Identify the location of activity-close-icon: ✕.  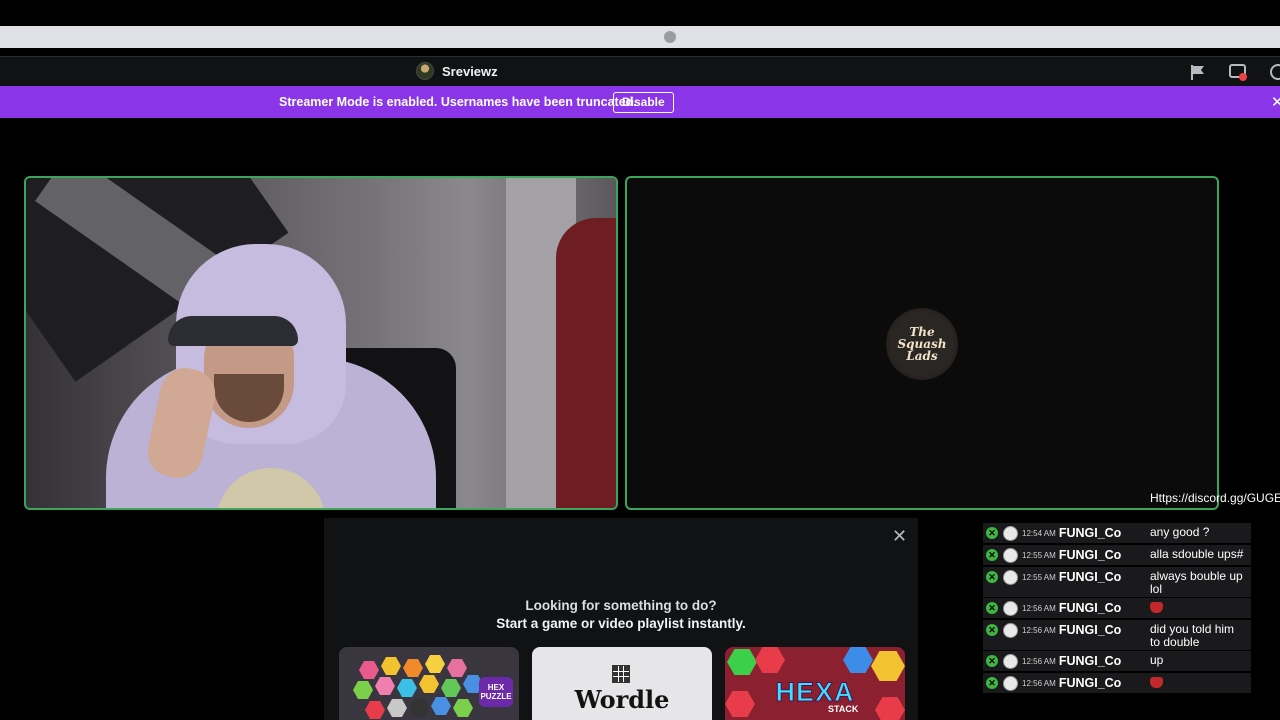
(899, 536).